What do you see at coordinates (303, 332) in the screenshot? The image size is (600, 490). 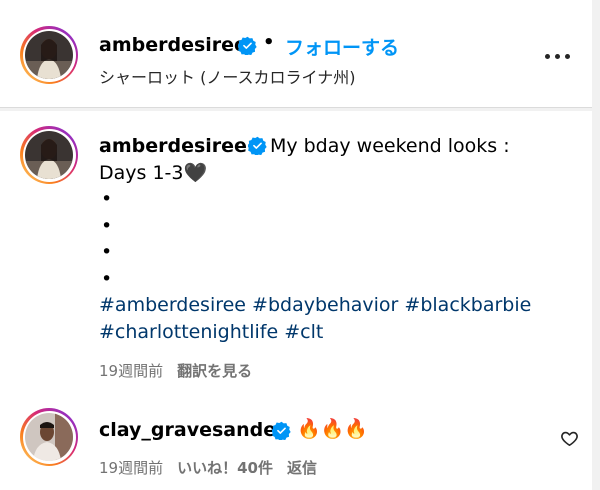 I see `hashtag-link: #clt` at bounding box center [303, 332].